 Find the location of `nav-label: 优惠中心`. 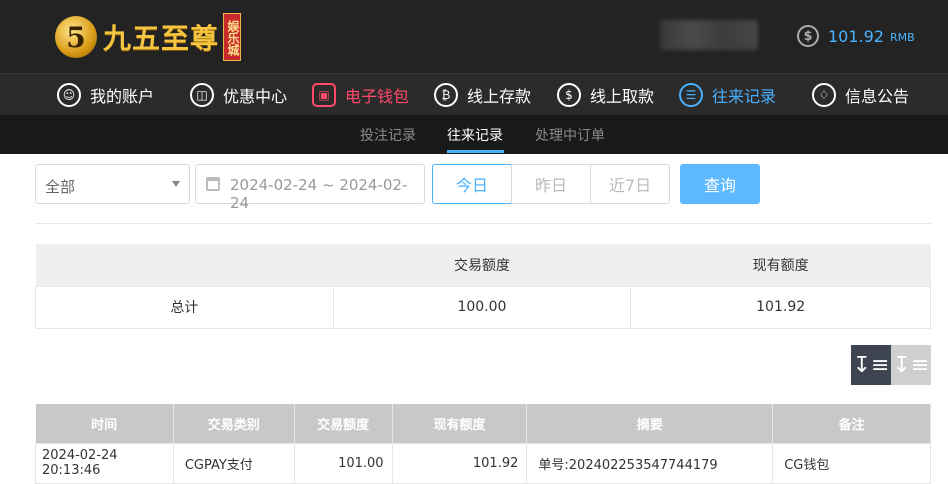

nav-label: 优惠中心 is located at coordinates (255, 96).